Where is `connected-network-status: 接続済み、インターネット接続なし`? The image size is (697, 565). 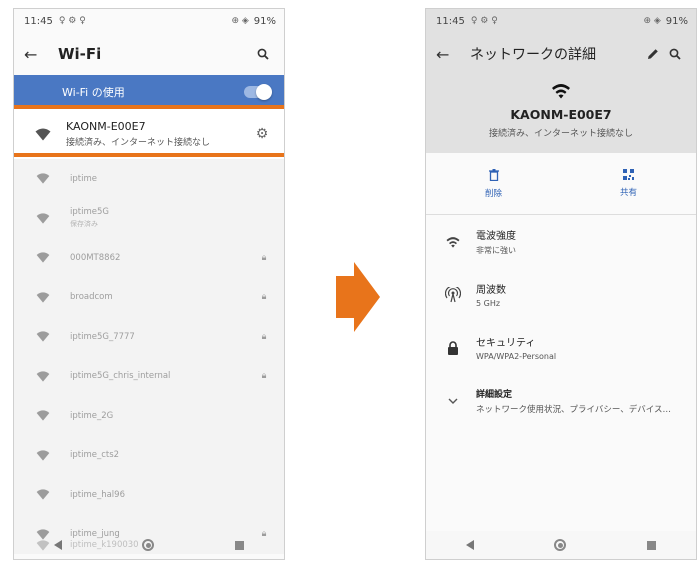 connected-network-status: 接続済み、インターネット接続なし is located at coordinates (138, 143).